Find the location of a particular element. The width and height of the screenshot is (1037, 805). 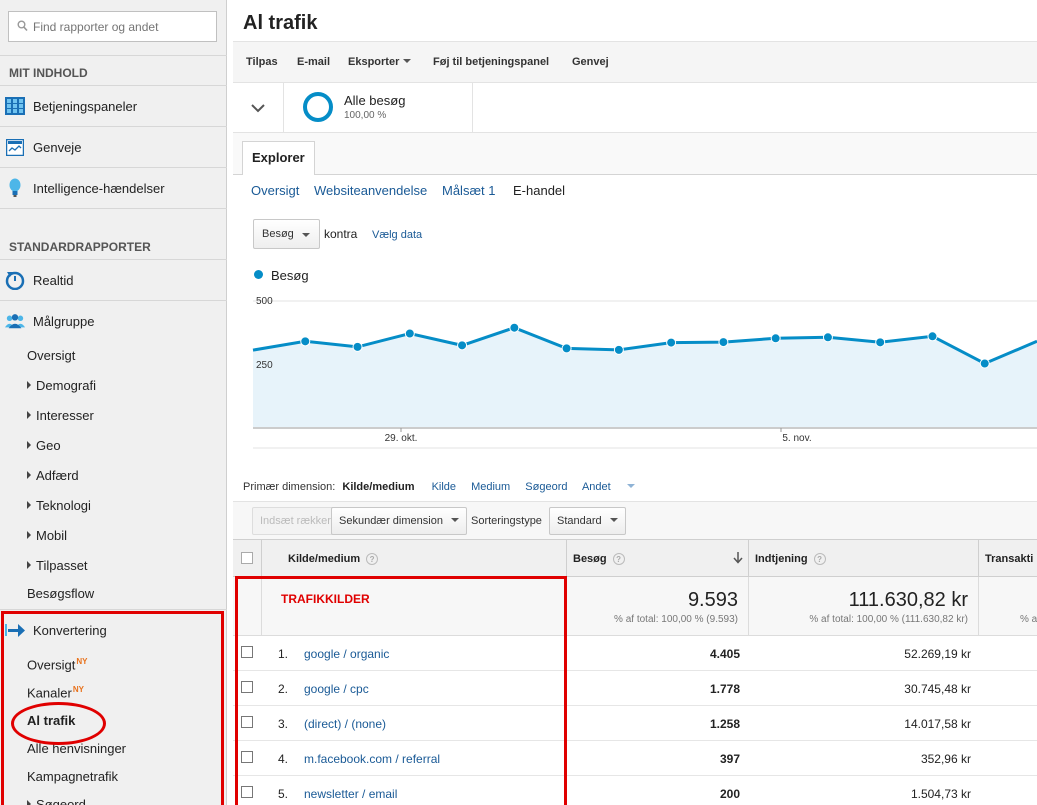

sidebar-subitem-overview: Oversigt is located at coordinates (51, 355).